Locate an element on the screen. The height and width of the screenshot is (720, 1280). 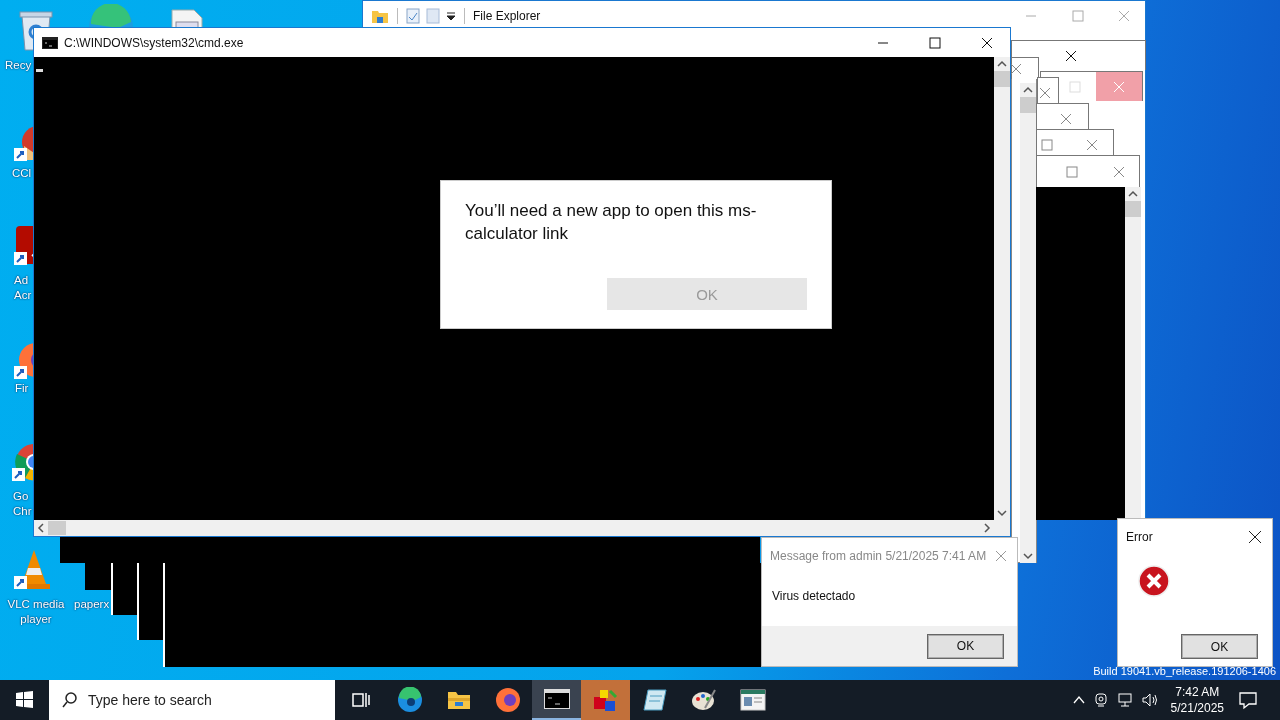
notepad-icon is located at coordinates (654, 700).